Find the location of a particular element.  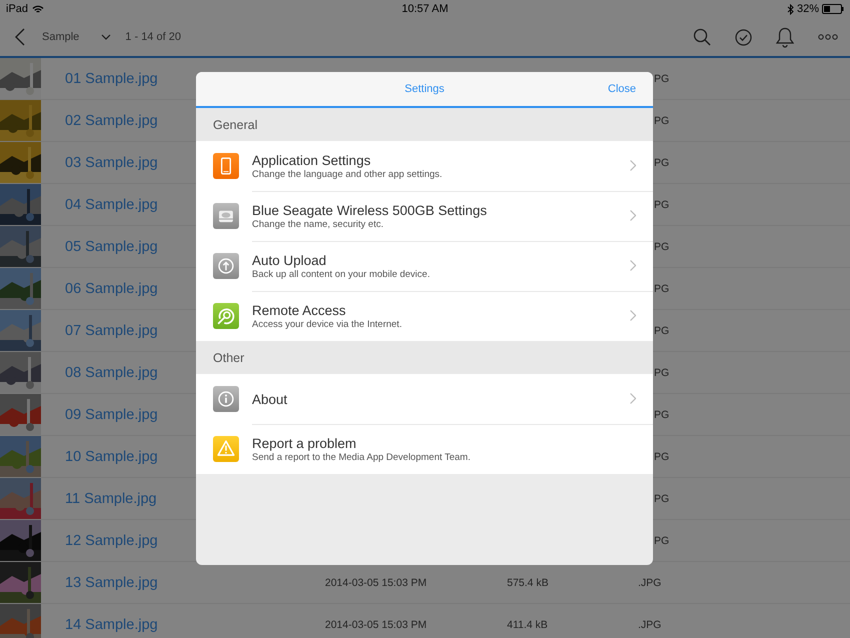

caret-icon is located at coordinates (106, 37).